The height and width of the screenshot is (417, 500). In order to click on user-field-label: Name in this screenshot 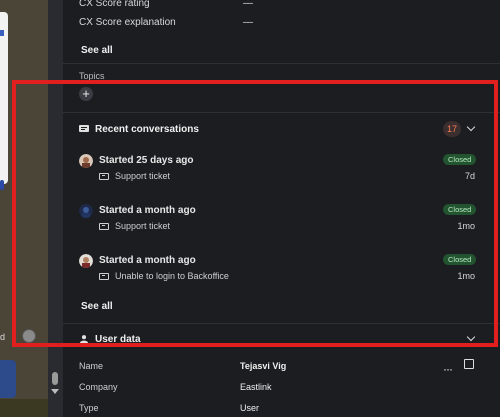, I will do `click(91, 366)`.